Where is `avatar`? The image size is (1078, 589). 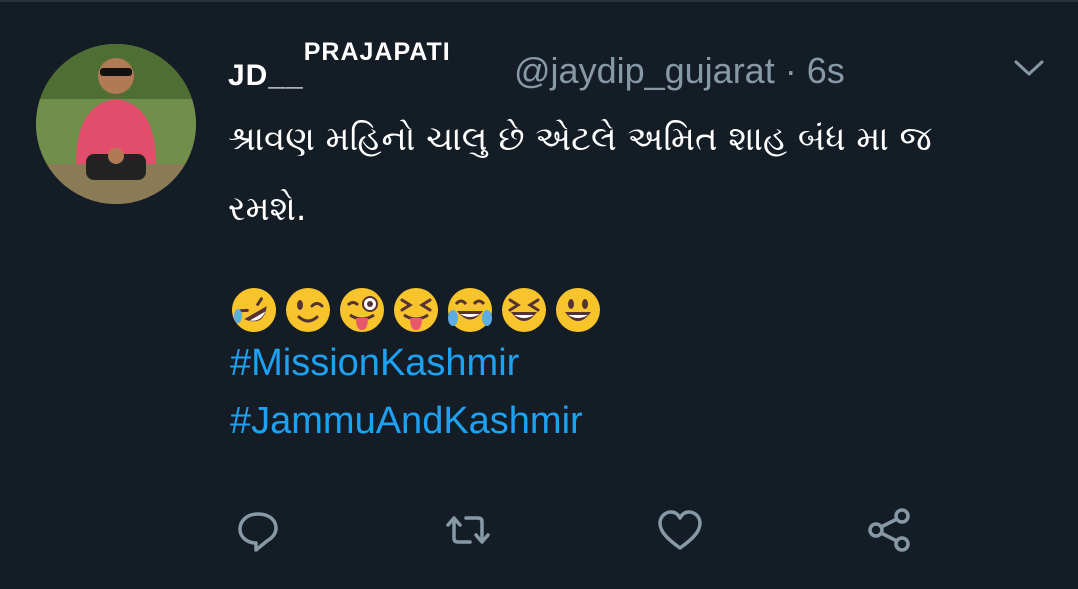 avatar is located at coordinates (116, 124).